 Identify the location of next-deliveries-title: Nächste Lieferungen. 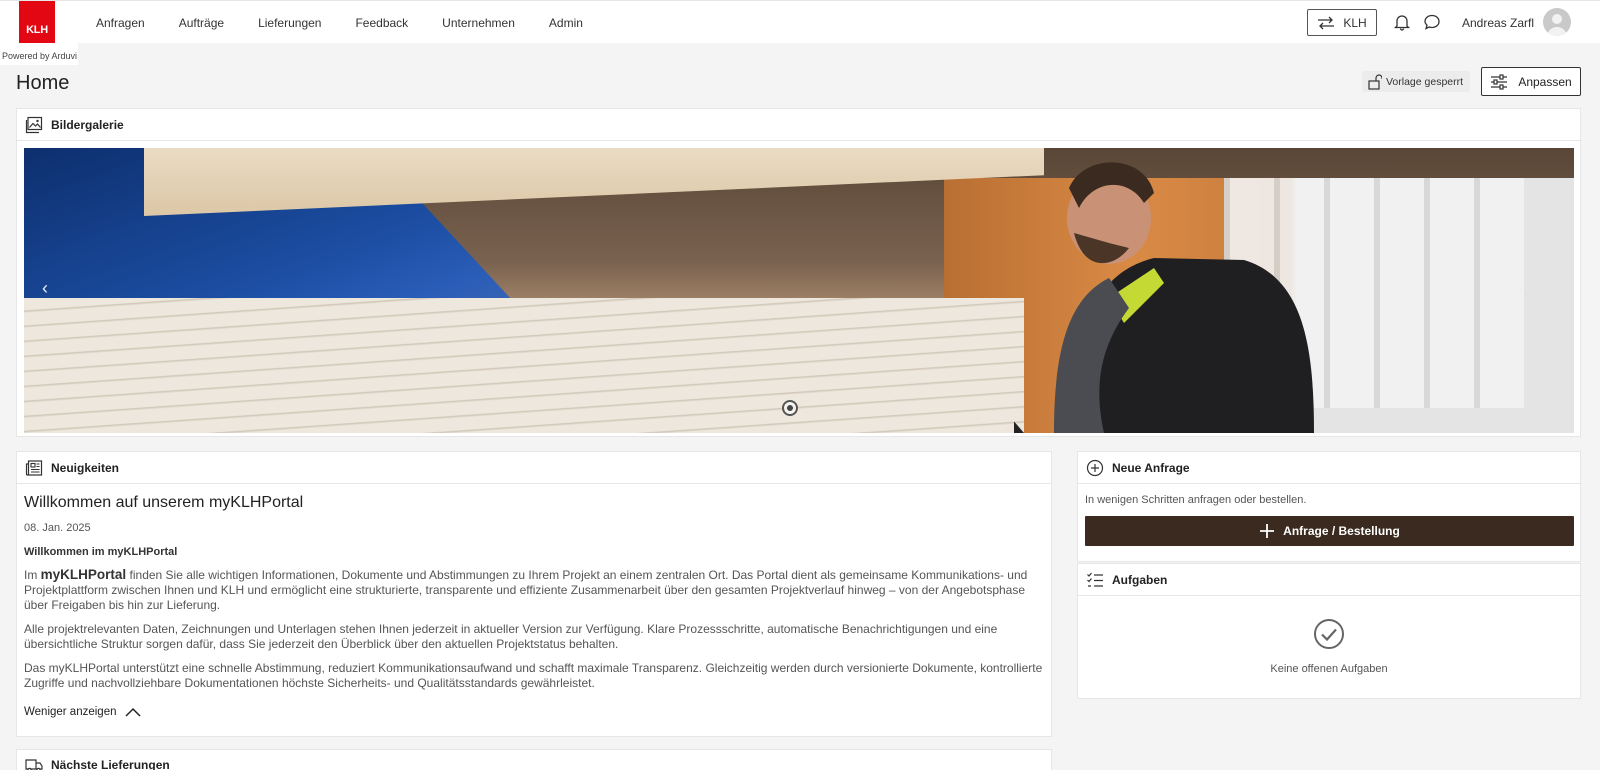
(110, 763).